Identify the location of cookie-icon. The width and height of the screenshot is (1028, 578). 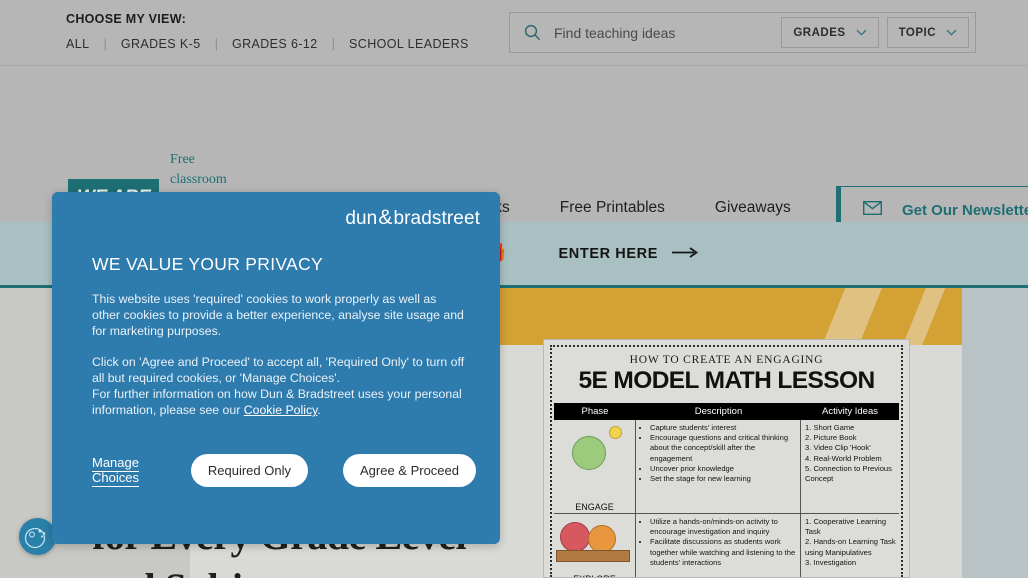
(35, 538).